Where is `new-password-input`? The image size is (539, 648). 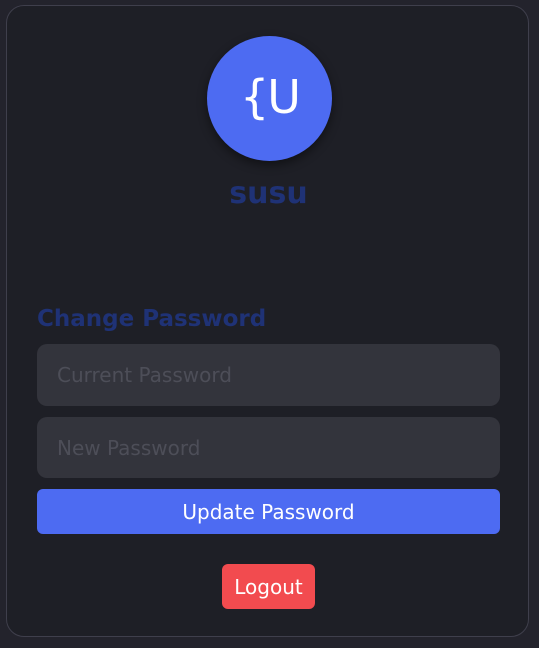 new-password-input is located at coordinates (268, 447).